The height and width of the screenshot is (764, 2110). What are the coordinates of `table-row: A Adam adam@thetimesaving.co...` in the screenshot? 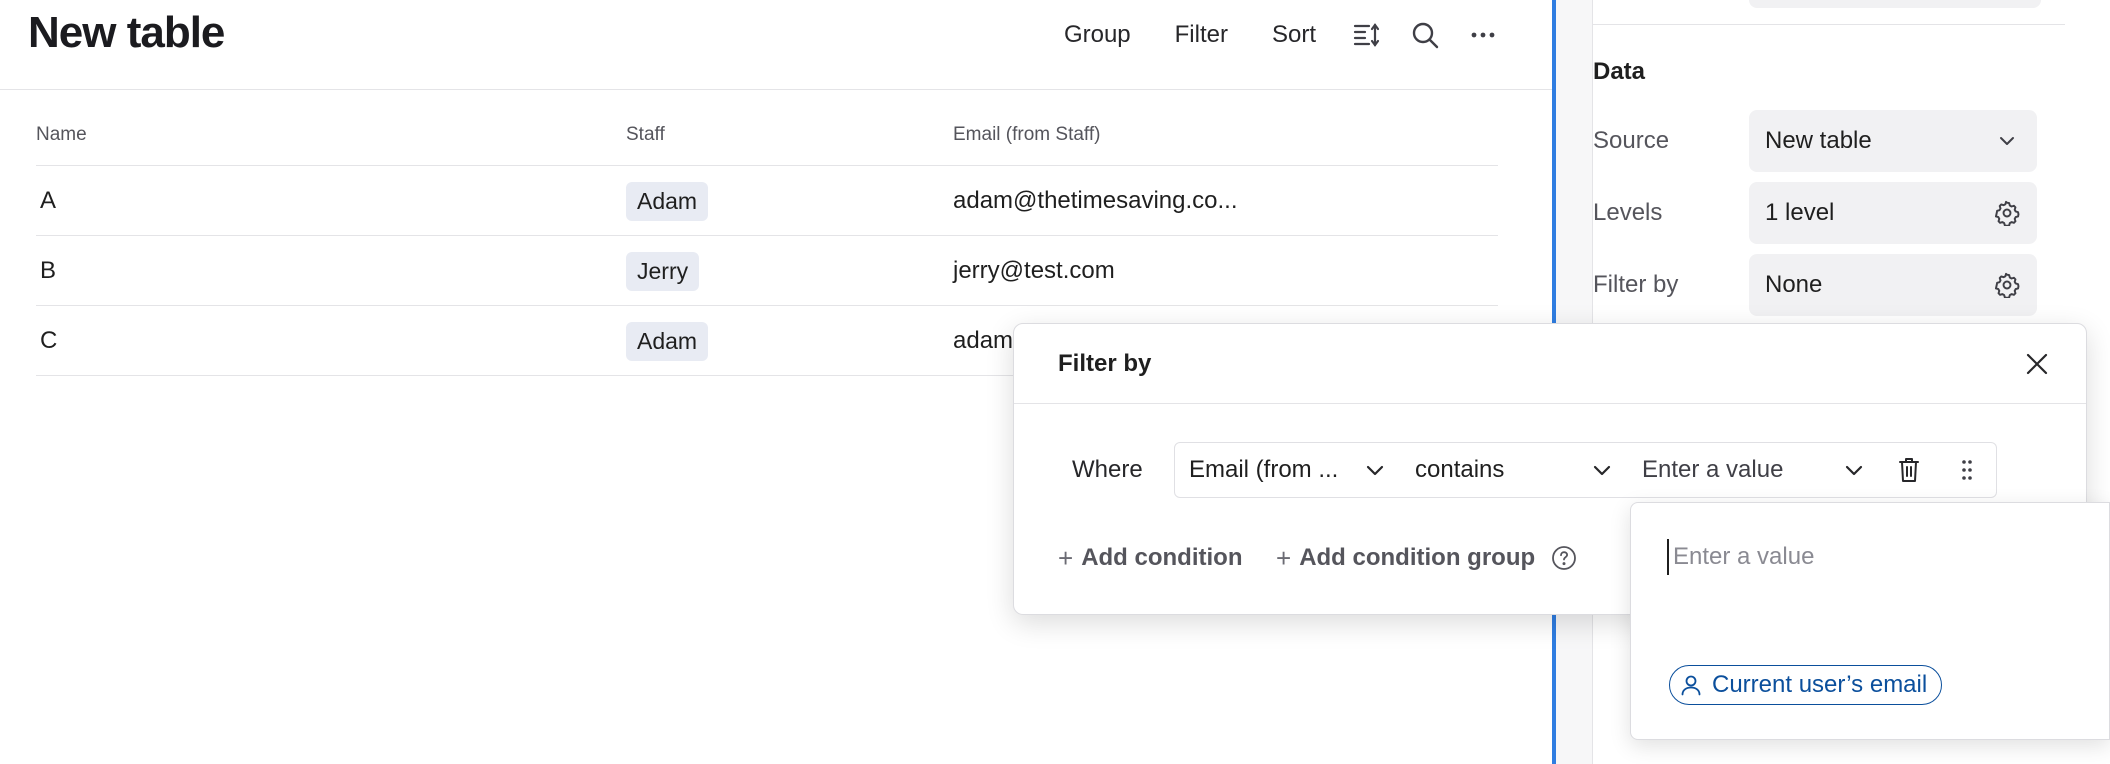 It's located at (767, 201).